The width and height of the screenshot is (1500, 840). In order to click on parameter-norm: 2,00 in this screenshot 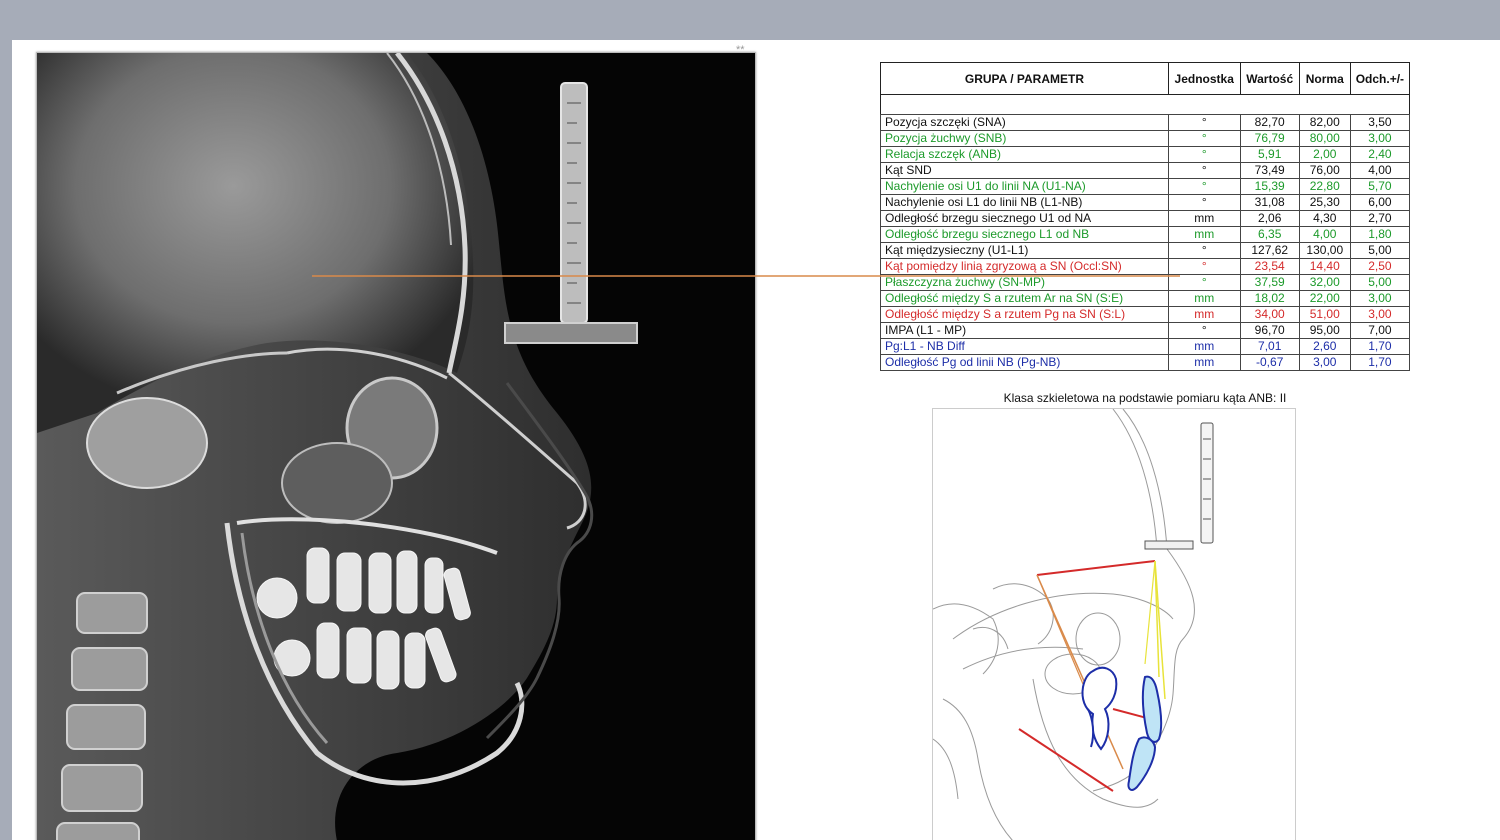, I will do `click(1324, 154)`.